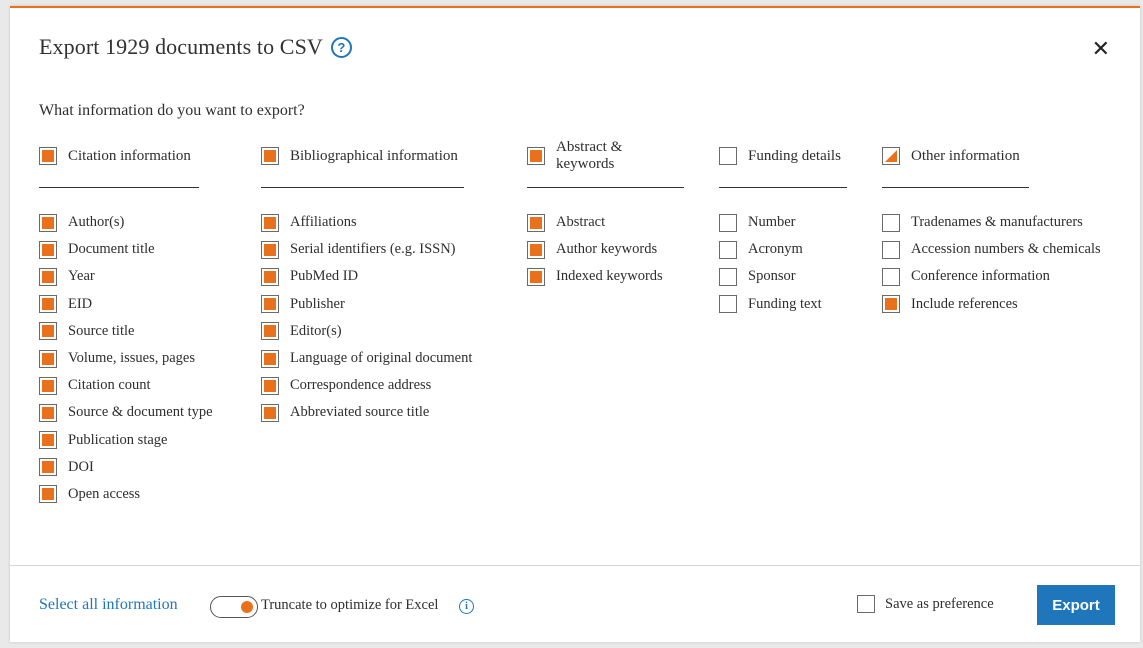 The height and width of the screenshot is (648, 1143). I want to click on option-item: Accession numbers & chemicals, so click(991, 249).